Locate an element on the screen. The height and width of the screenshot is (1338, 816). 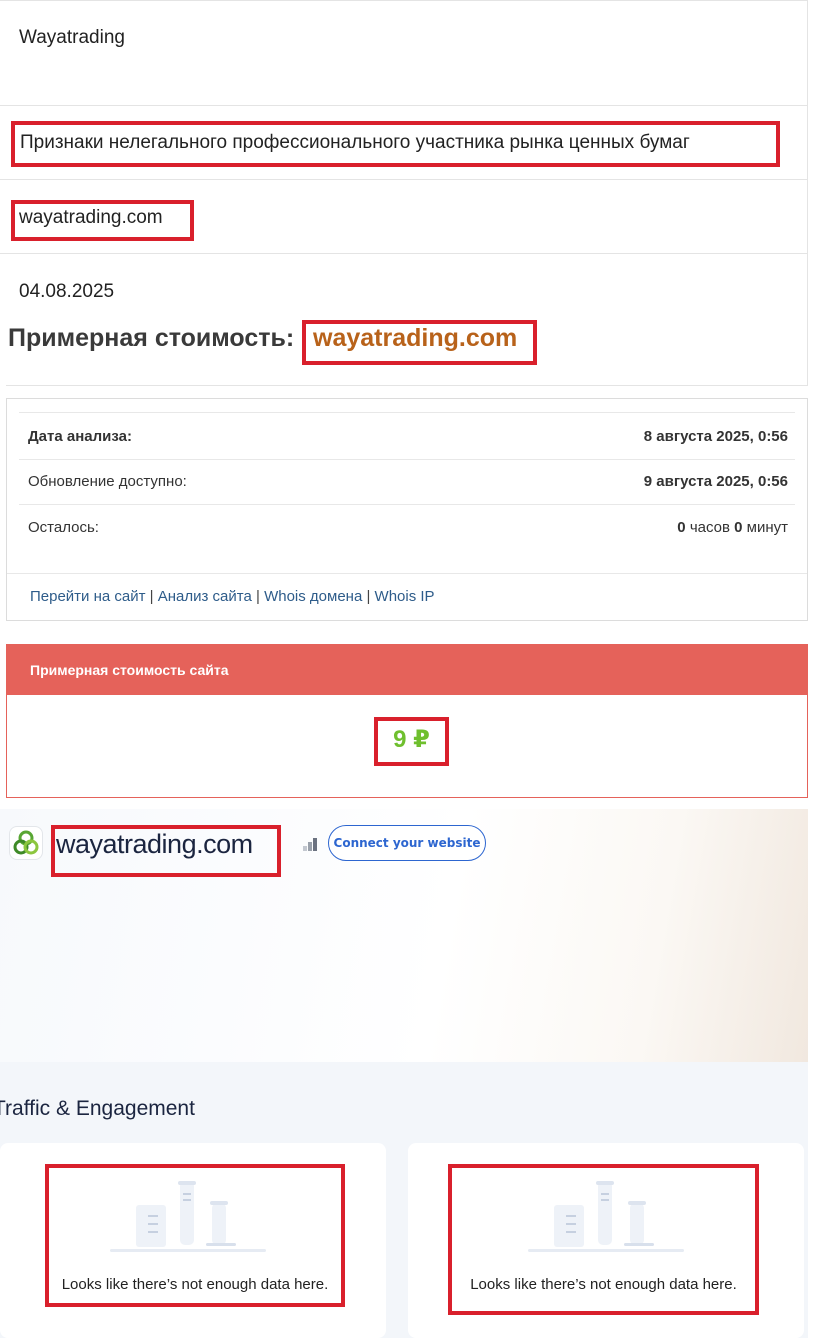
site-price-header: Примерная стоимость сайта is located at coordinates (407, 670).